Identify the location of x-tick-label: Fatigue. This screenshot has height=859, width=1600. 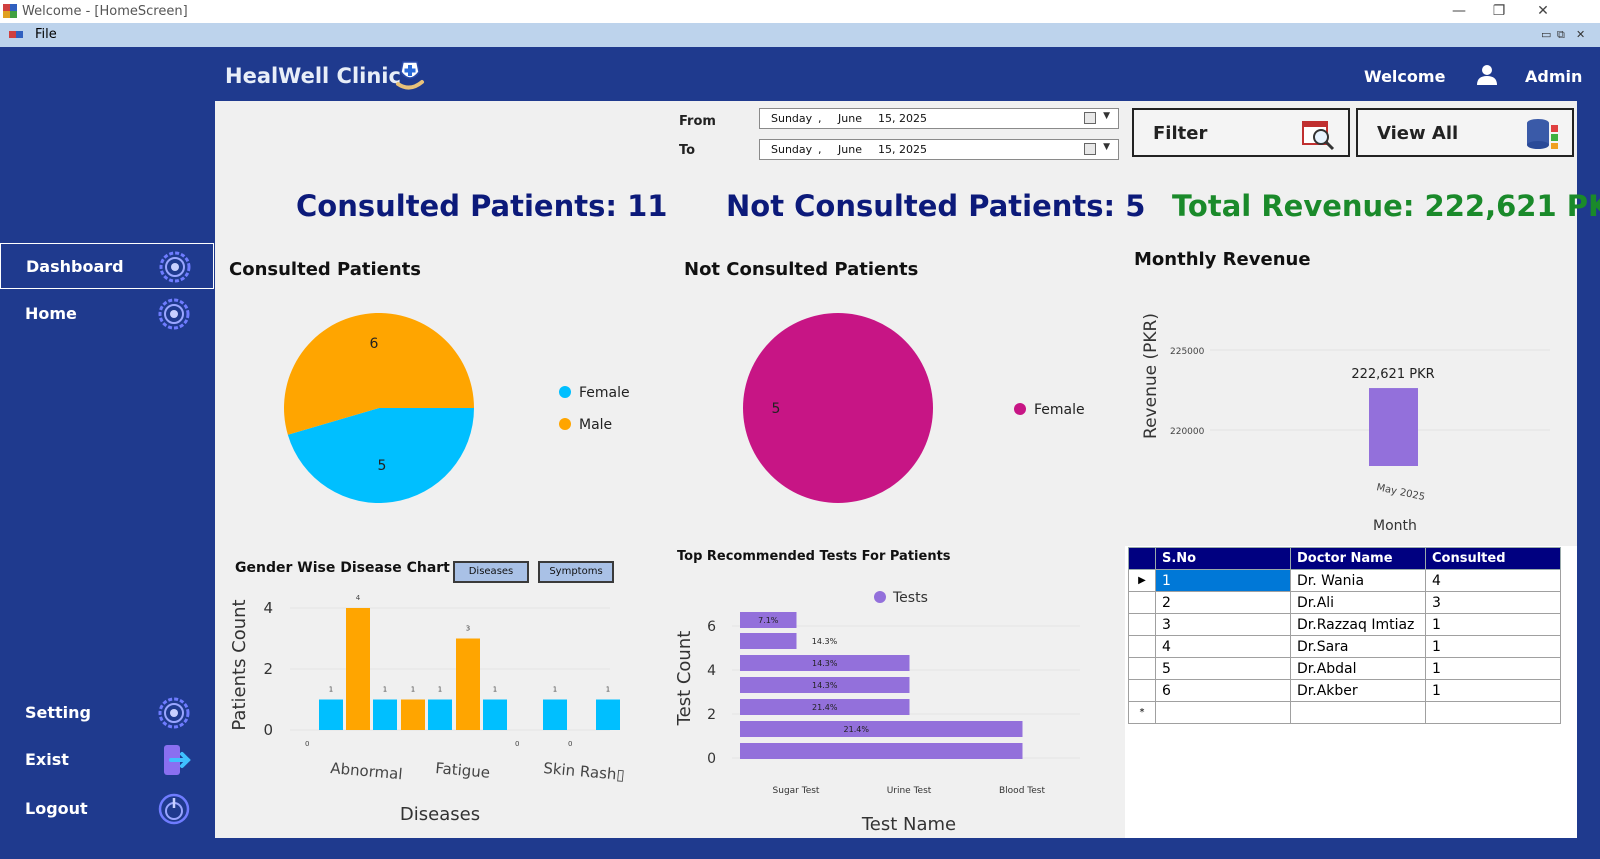
(463, 770).